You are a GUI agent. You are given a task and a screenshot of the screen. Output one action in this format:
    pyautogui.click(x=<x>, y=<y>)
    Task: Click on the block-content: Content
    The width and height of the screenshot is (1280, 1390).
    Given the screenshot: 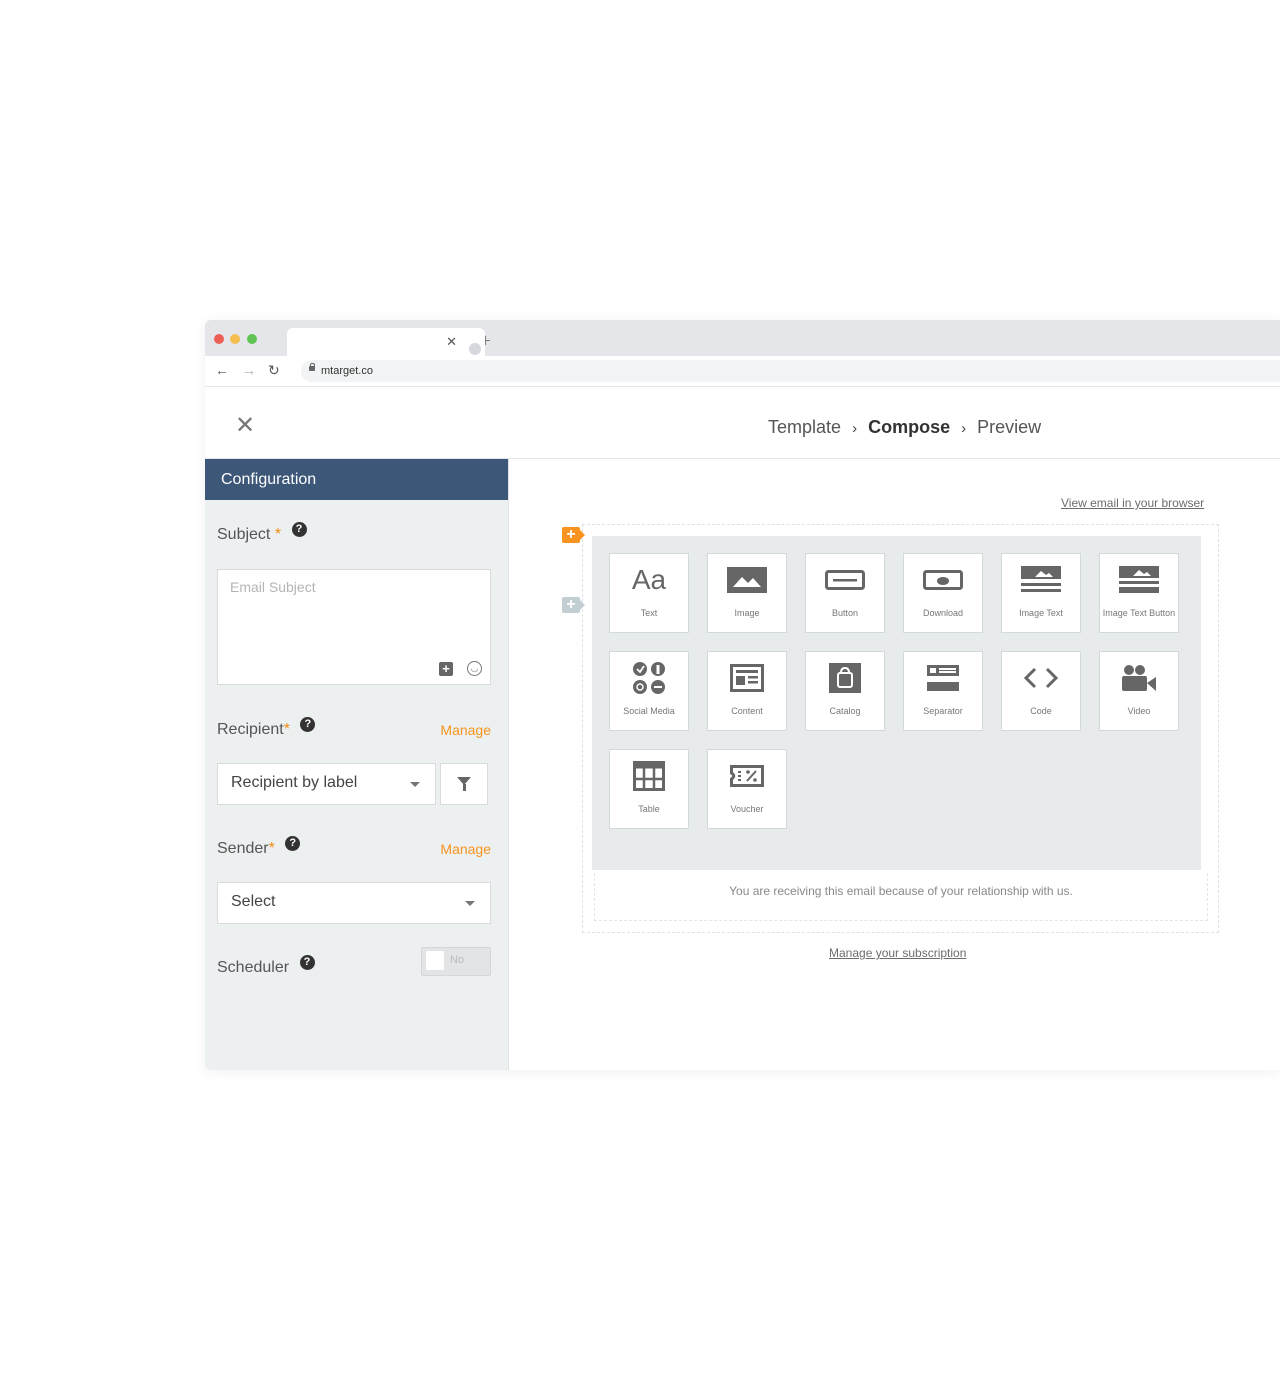 What is the action you would take?
    pyautogui.click(x=747, y=691)
    